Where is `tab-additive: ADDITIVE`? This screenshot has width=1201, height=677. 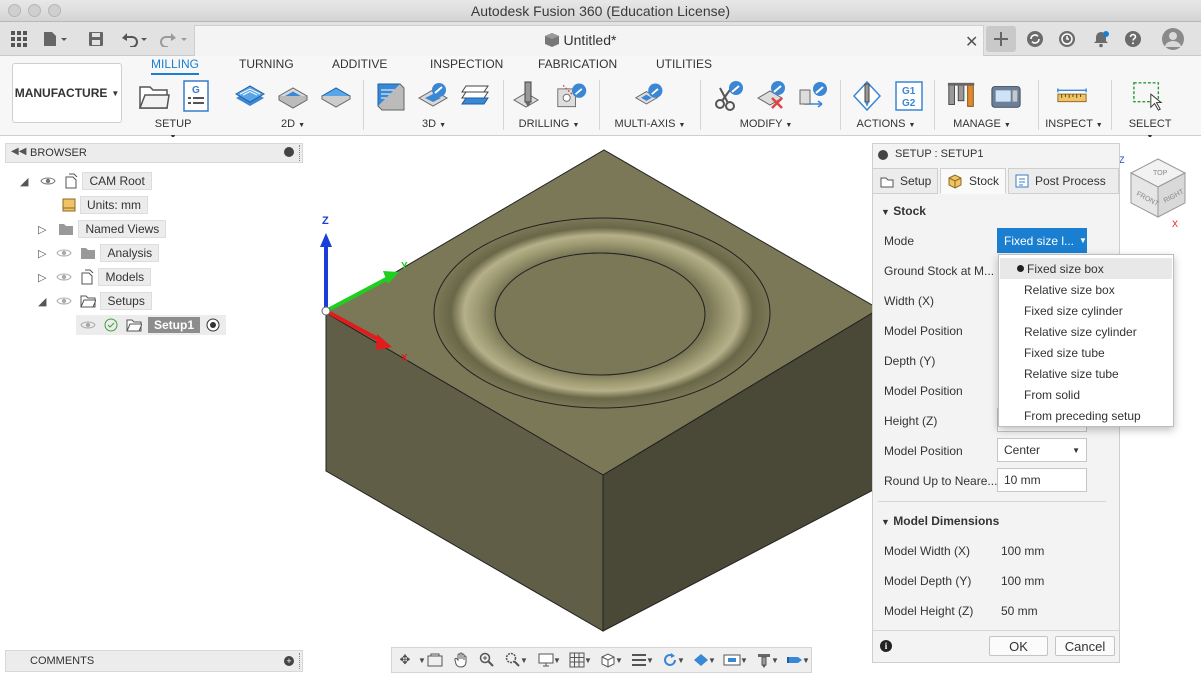
tab-additive: ADDITIVE is located at coordinates (359, 66).